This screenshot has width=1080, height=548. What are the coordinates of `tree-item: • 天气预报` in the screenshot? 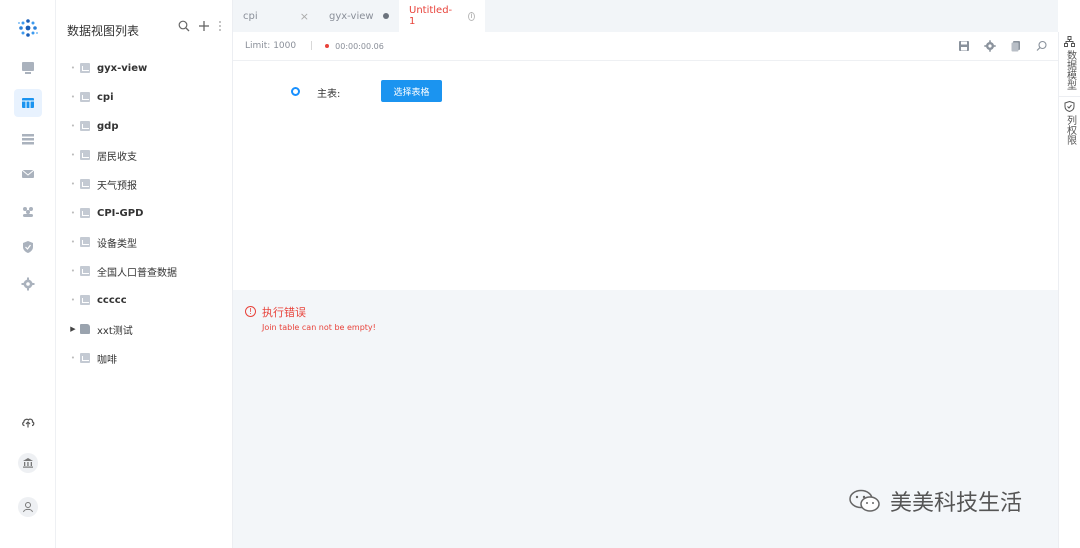 It's located at (101, 184).